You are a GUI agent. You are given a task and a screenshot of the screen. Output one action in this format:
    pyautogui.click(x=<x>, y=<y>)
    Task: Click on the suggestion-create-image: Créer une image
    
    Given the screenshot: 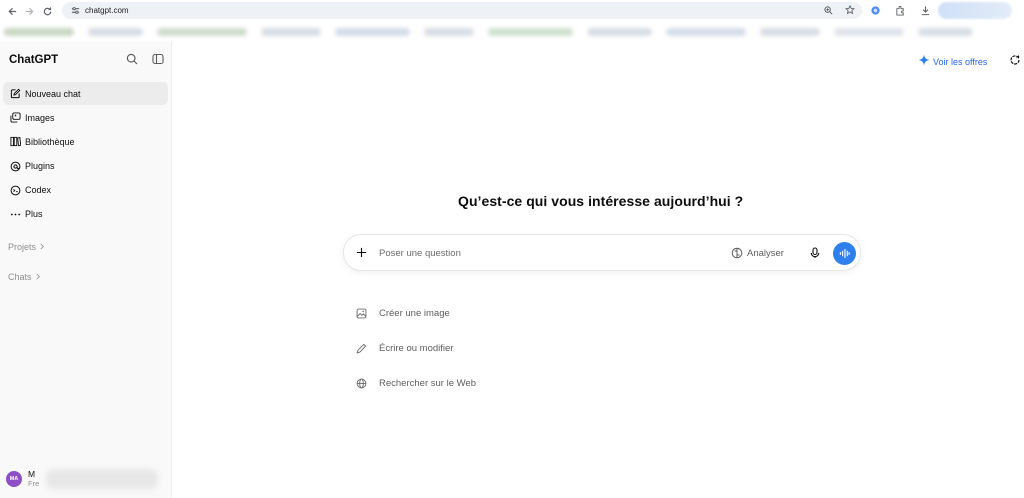 What is the action you would take?
    pyautogui.click(x=415, y=313)
    